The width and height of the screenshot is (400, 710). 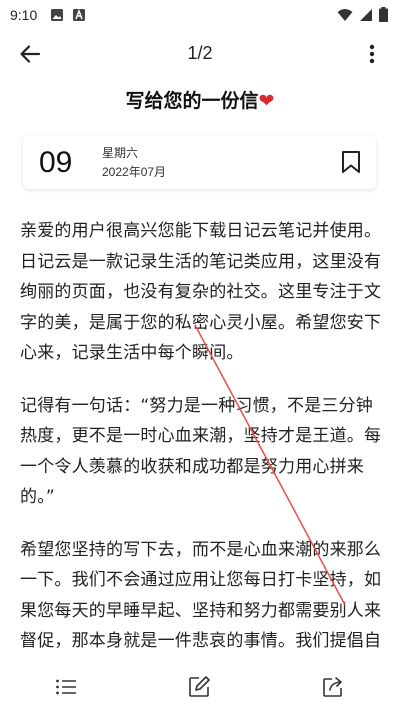 I want to click on status-right-icons, so click(x=362, y=14).